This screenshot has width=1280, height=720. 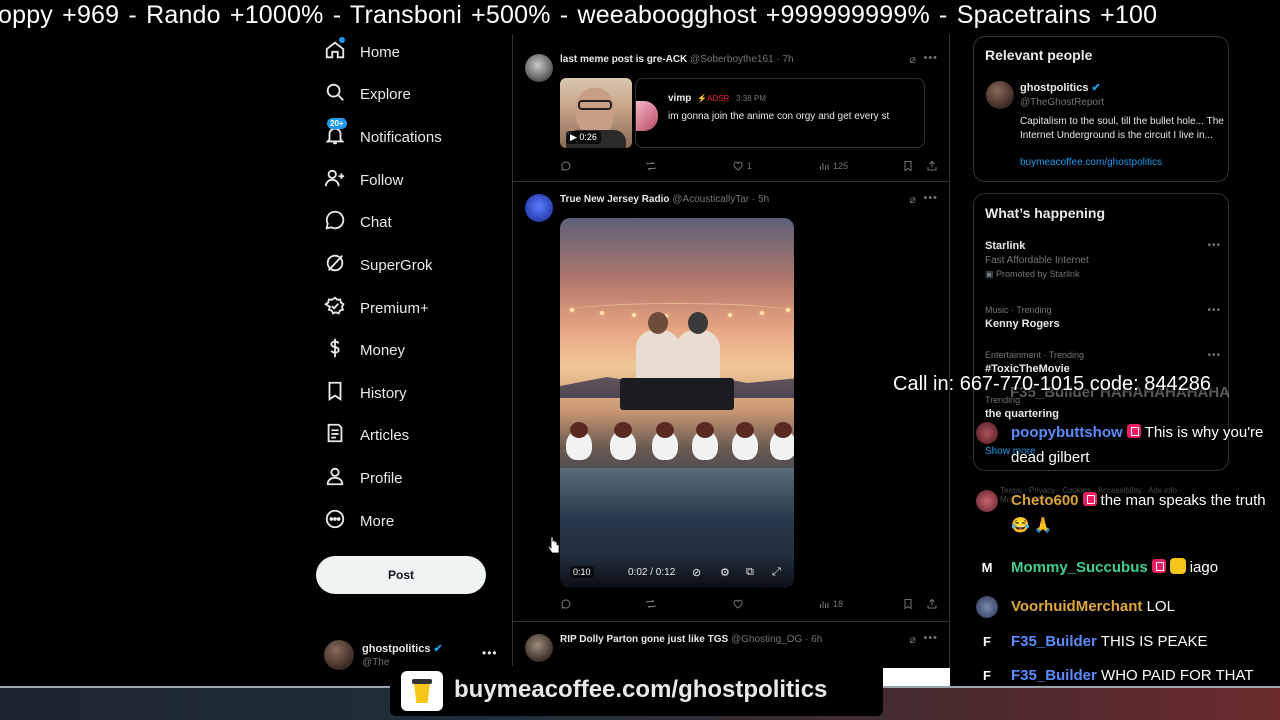 What do you see at coordinates (358, 222) in the screenshot?
I see `nav-item-chat: Chat` at bounding box center [358, 222].